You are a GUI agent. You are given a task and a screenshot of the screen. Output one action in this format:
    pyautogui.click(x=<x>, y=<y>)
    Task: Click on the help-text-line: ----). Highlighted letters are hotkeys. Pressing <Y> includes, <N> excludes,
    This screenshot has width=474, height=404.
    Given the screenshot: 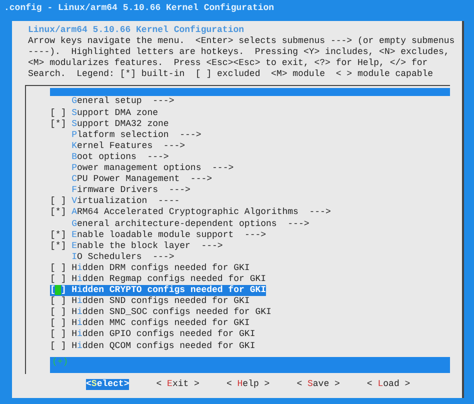 What is the action you would take?
    pyautogui.click(x=238, y=52)
    